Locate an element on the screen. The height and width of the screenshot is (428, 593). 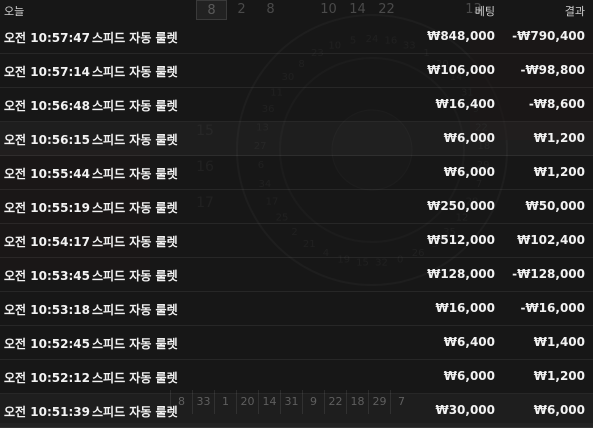
history-time: 오전 10:57:14 is located at coordinates (47, 72).